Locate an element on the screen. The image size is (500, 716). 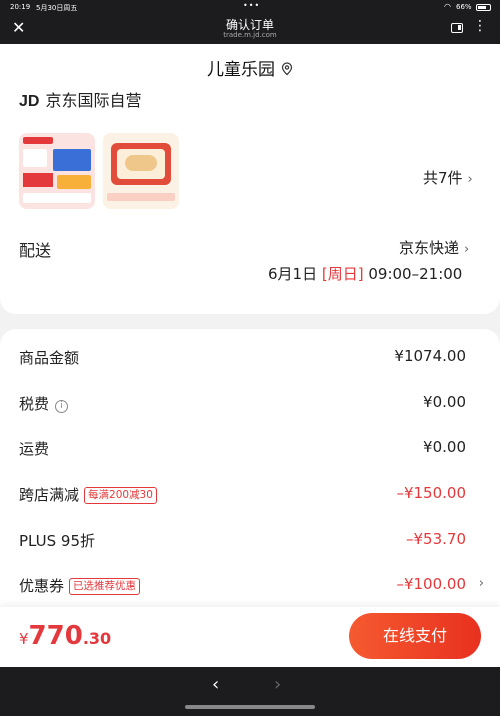
status-time: 20:19 is located at coordinates (20, 7).